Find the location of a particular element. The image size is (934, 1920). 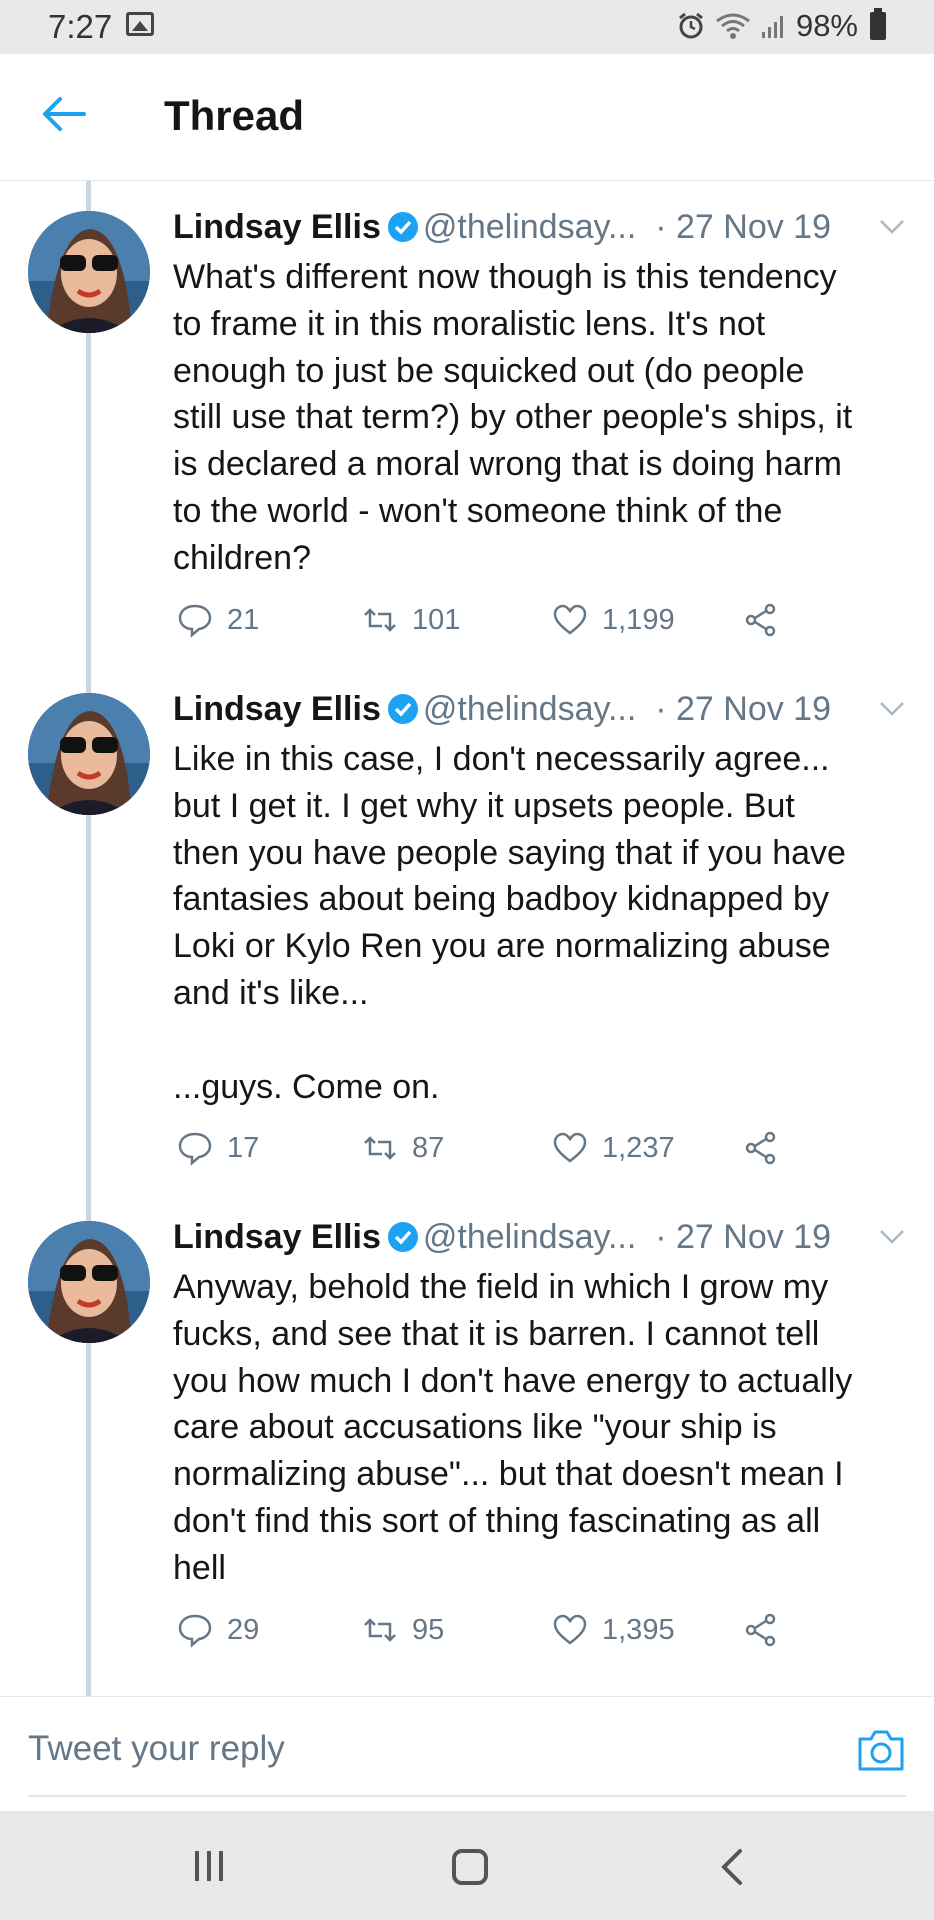

reply-count: 17 is located at coordinates (243, 1147).